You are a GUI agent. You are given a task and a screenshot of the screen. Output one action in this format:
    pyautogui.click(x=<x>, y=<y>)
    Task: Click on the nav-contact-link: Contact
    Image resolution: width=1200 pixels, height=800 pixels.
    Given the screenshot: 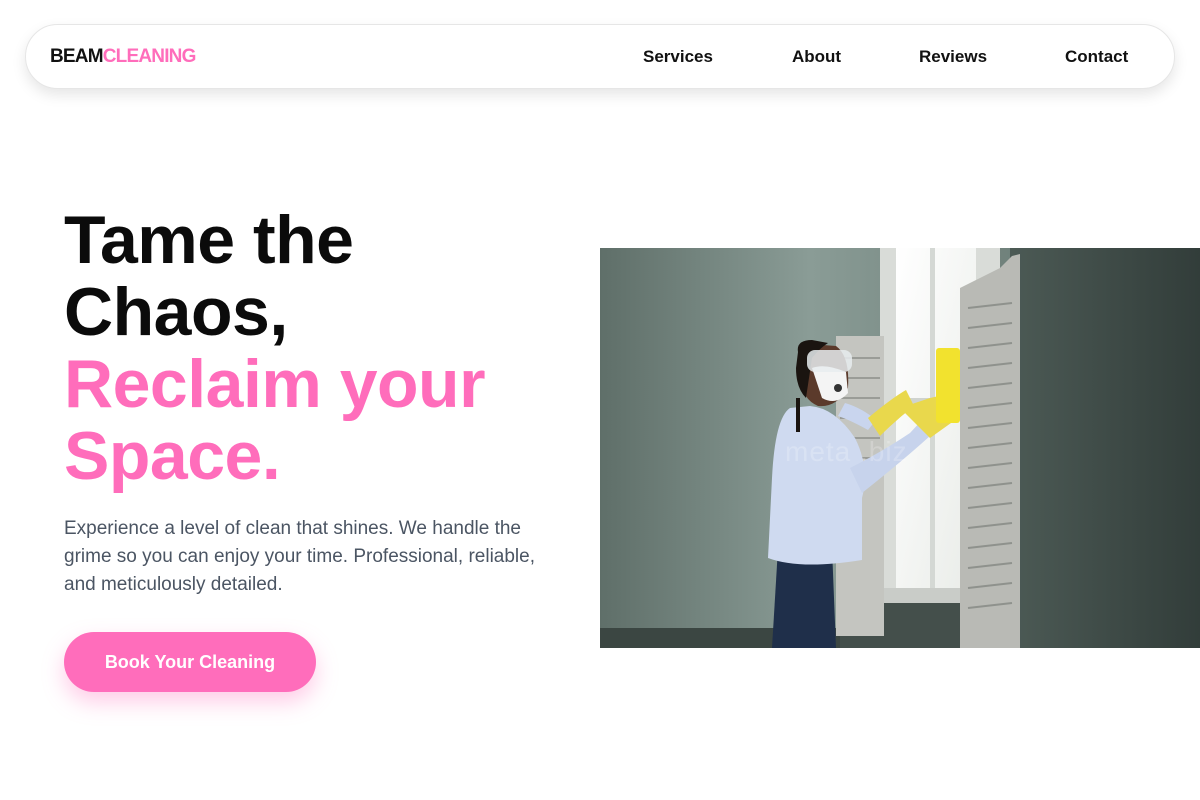 What is the action you would take?
    pyautogui.click(x=1096, y=57)
    